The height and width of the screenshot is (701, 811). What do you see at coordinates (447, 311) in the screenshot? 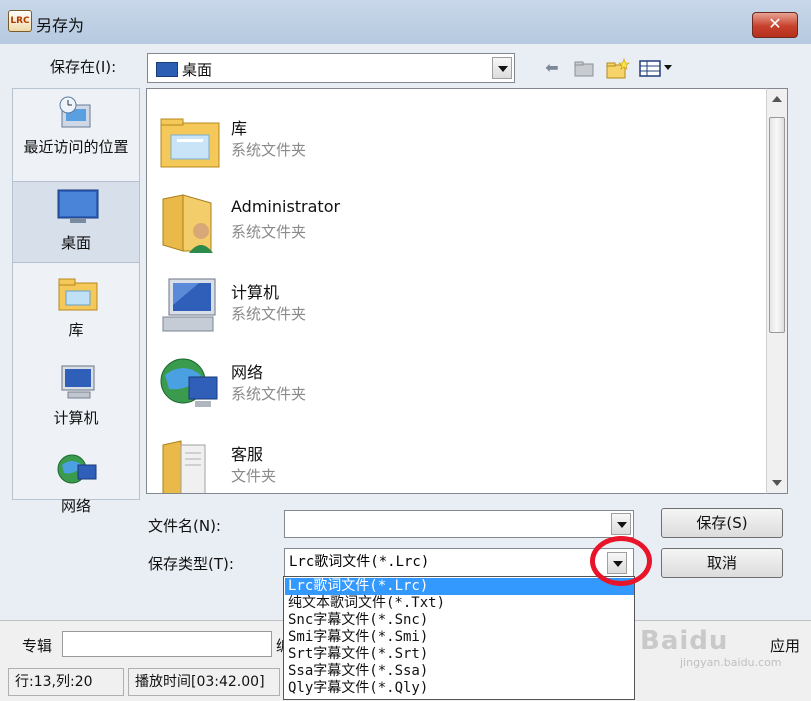
I see `file-item-computer: 计算机 系统文件夹` at bounding box center [447, 311].